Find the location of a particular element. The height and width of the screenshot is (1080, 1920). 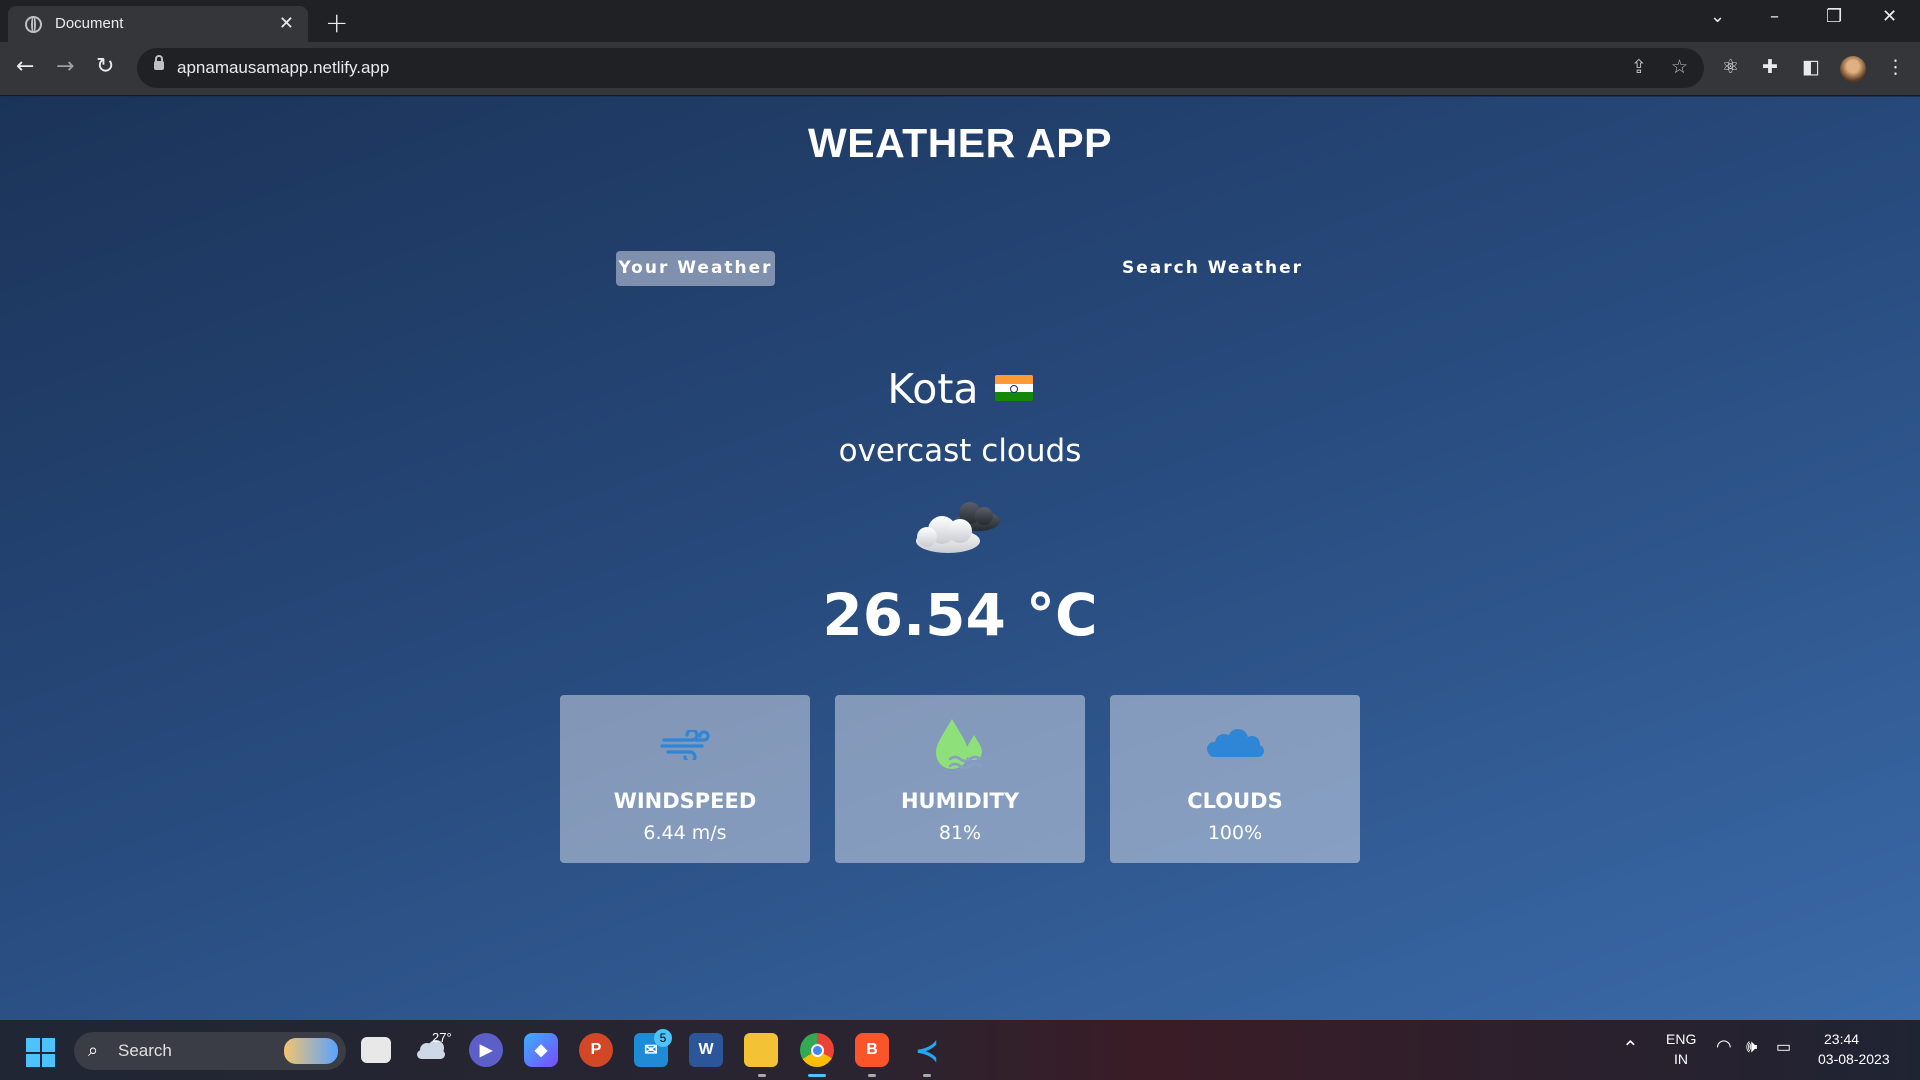

city-heading: Kota is located at coordinates (960, 389).